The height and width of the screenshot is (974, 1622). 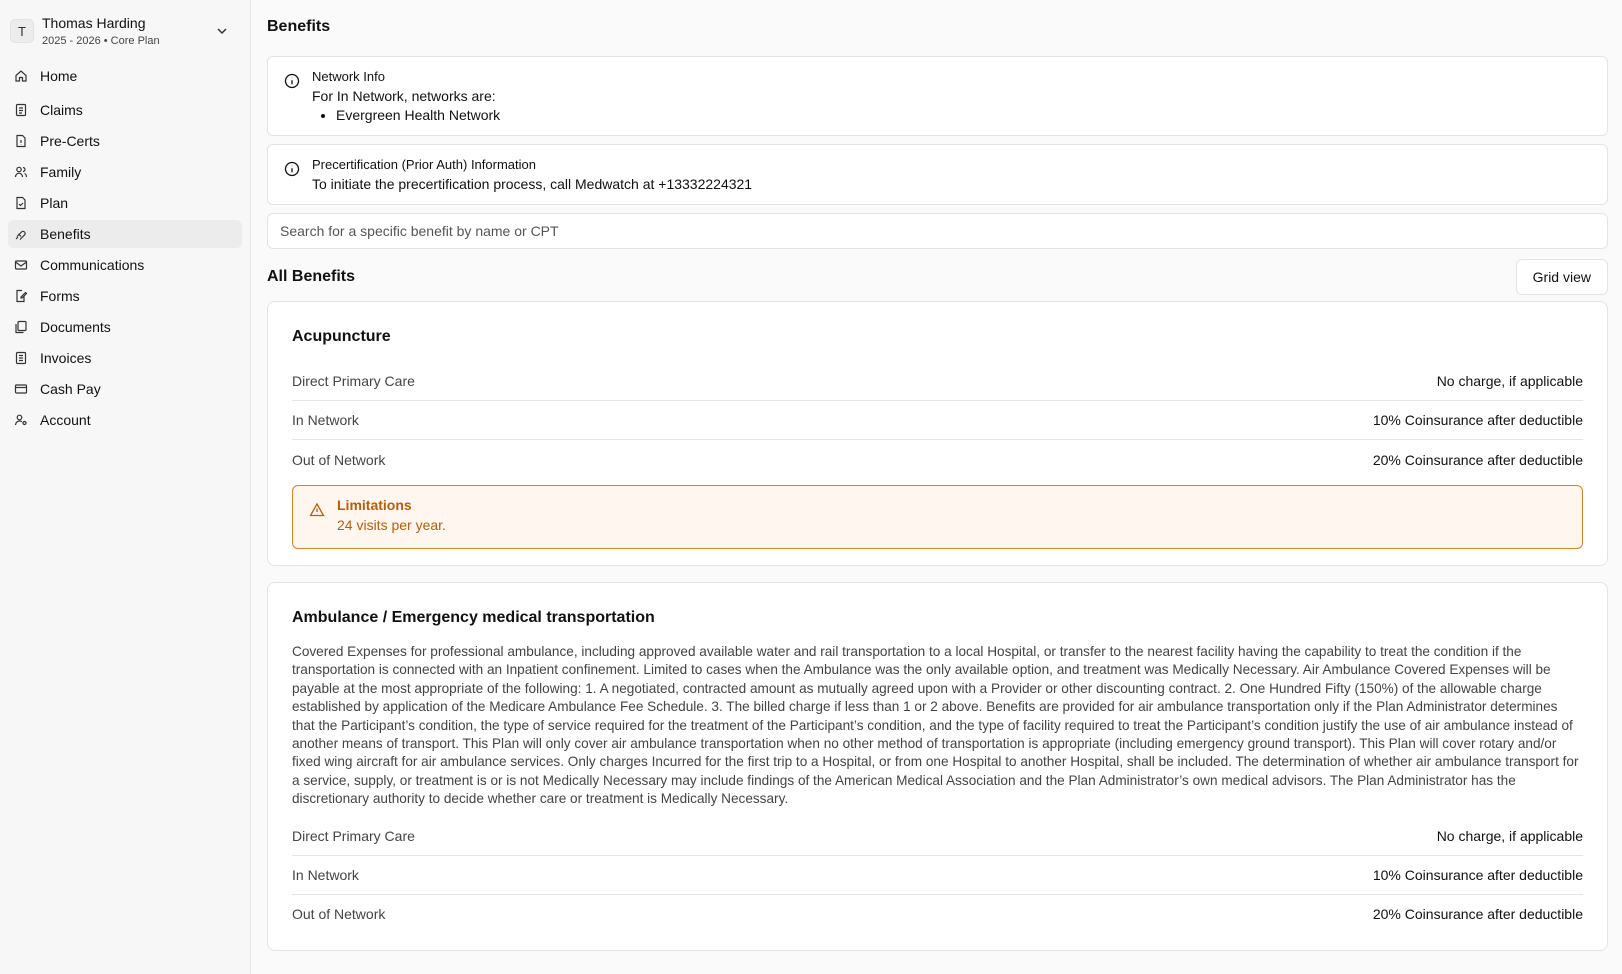 I want to click on sidebar-item-invoices: Invoices, so click(x=125, y=358).